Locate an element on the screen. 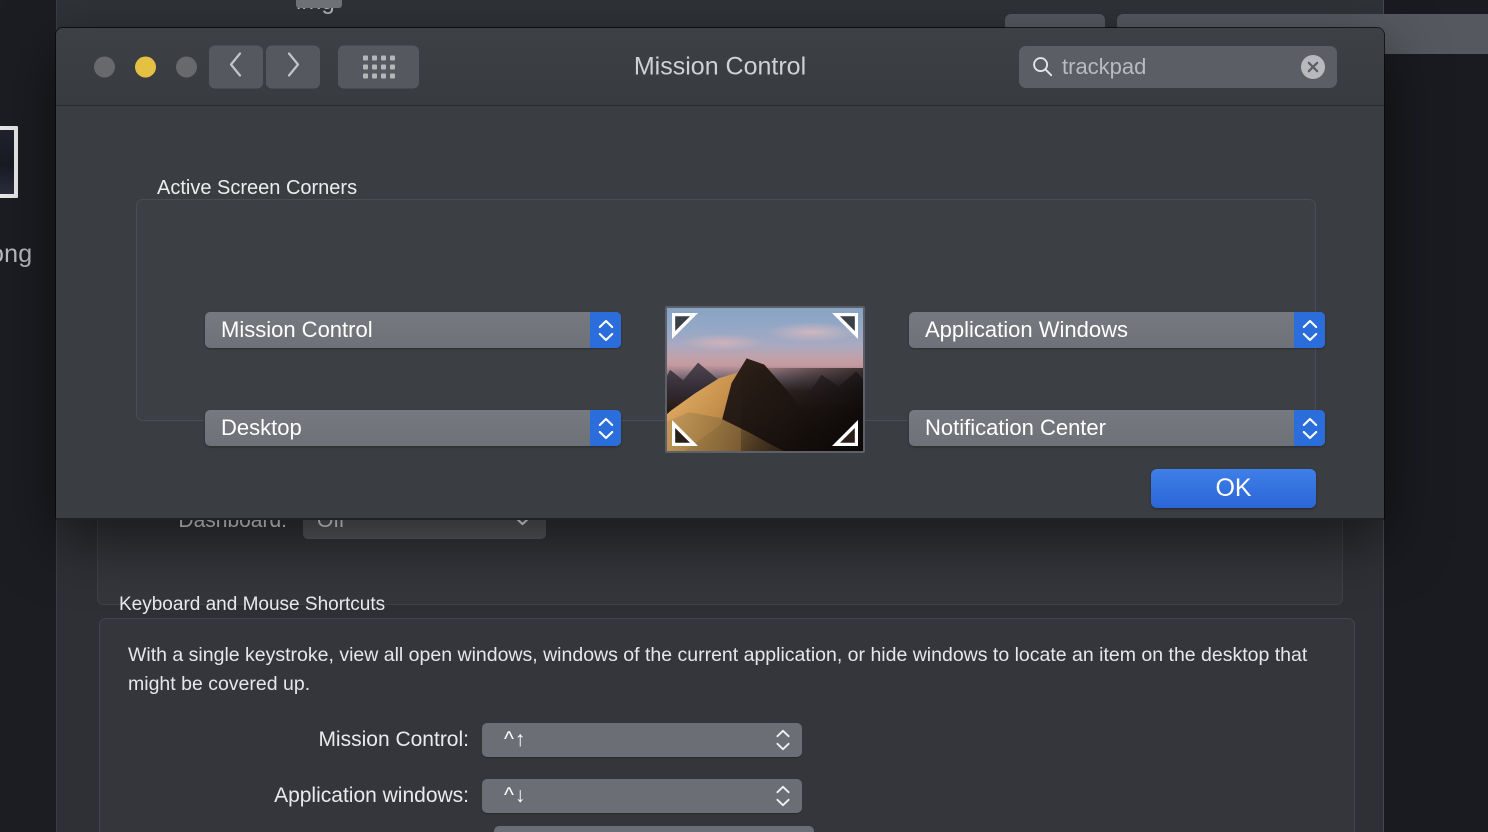  corner-indicator-top-left-icon is located at coordinates (685, 326).